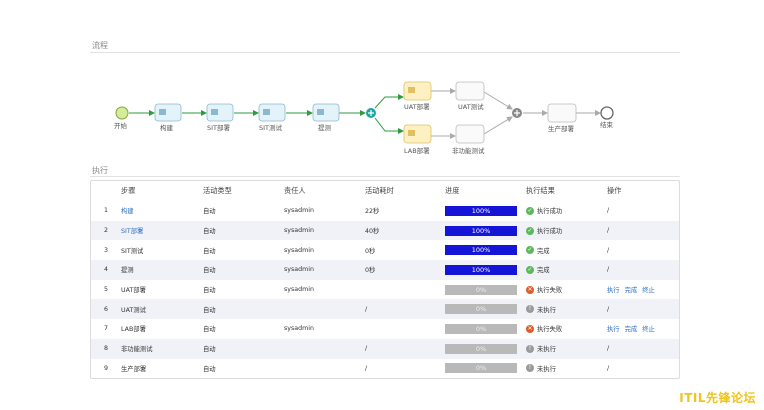  What do you see at coordinates (550, 291) in the screenshot?
I see `result-text: 执行失败` at bounding box center [550, 291].